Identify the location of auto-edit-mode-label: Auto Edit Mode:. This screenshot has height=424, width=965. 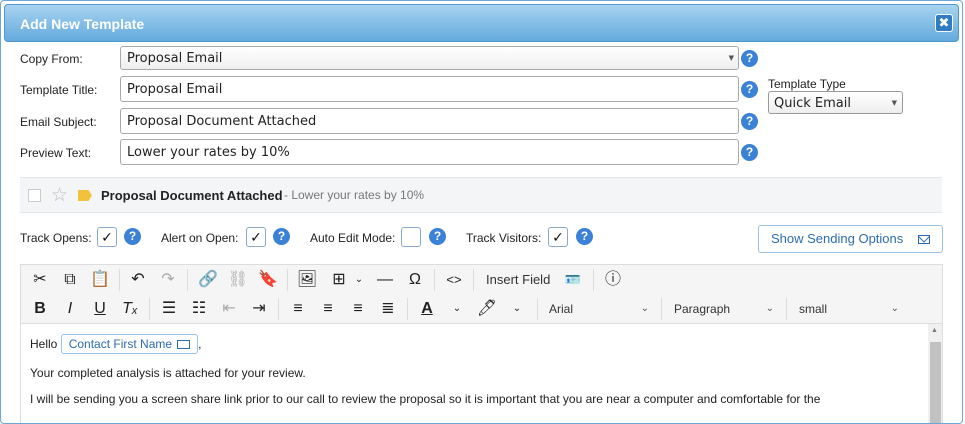
(353, 238).